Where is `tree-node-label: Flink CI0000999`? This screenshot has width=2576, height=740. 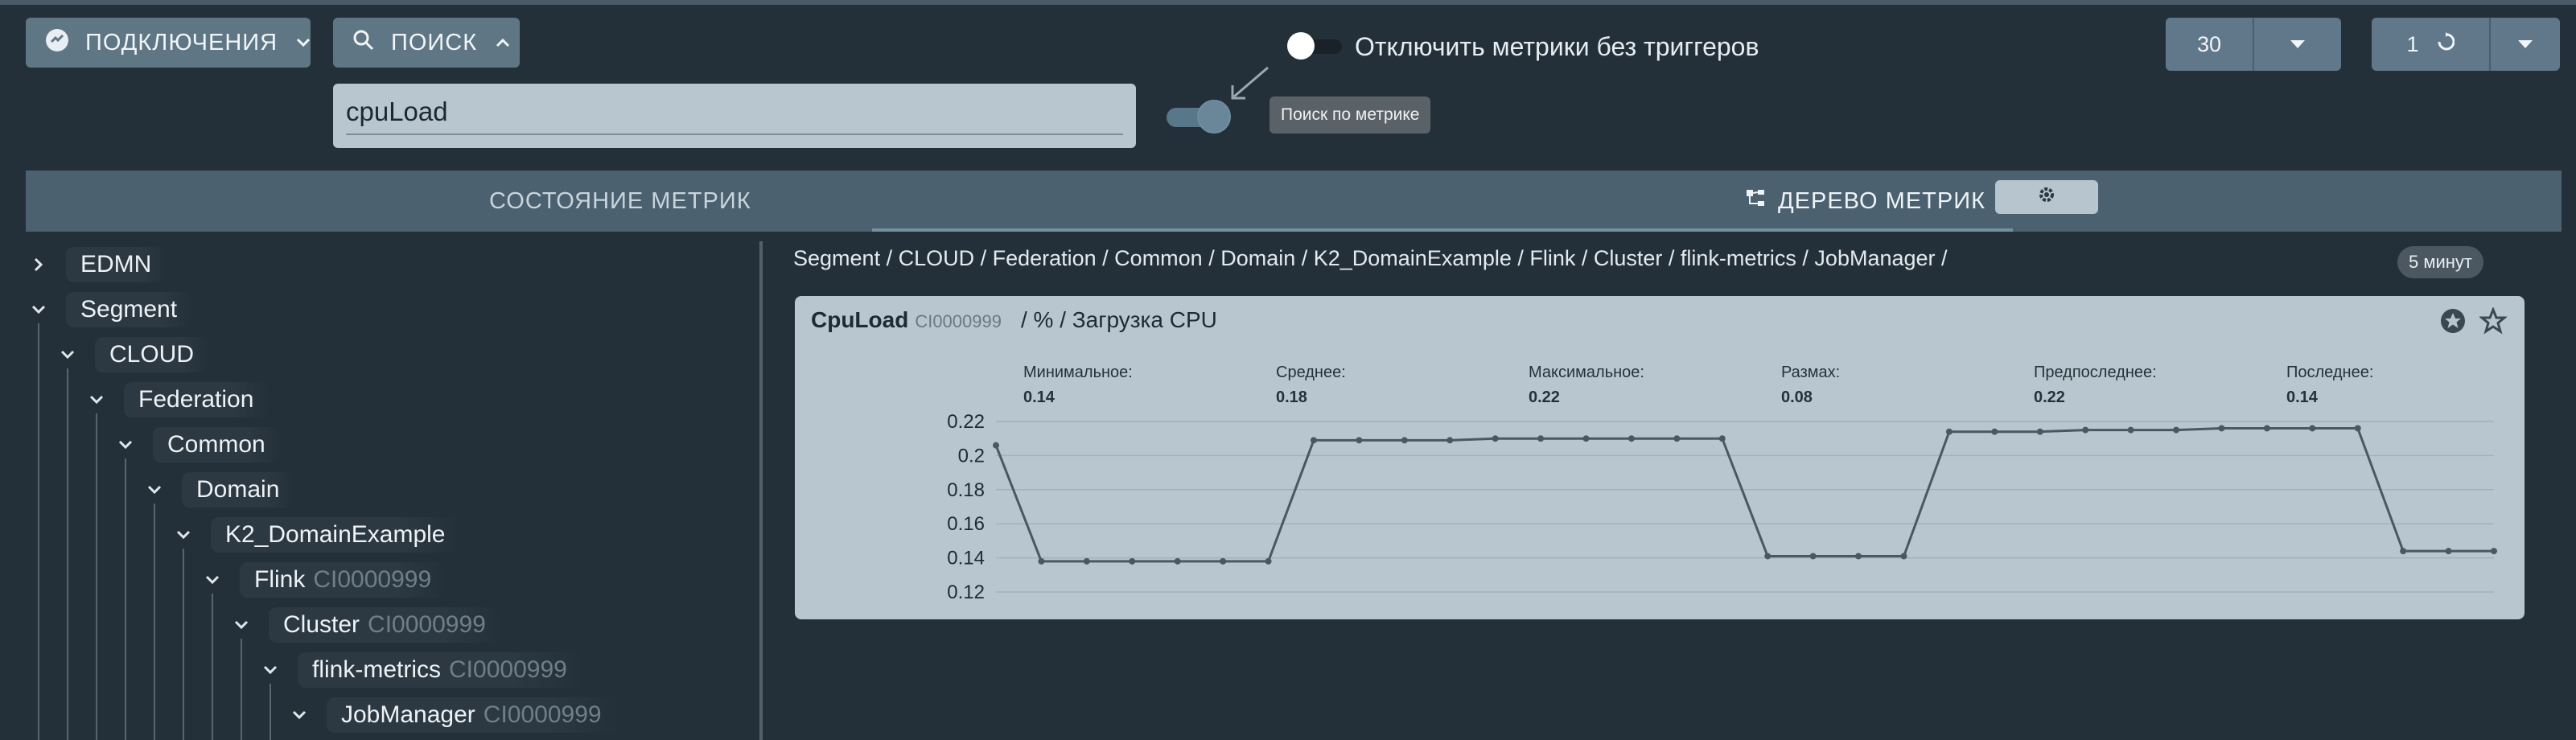 tree-node-label: Flink CI0000999 is located at coordinates (343, 580).